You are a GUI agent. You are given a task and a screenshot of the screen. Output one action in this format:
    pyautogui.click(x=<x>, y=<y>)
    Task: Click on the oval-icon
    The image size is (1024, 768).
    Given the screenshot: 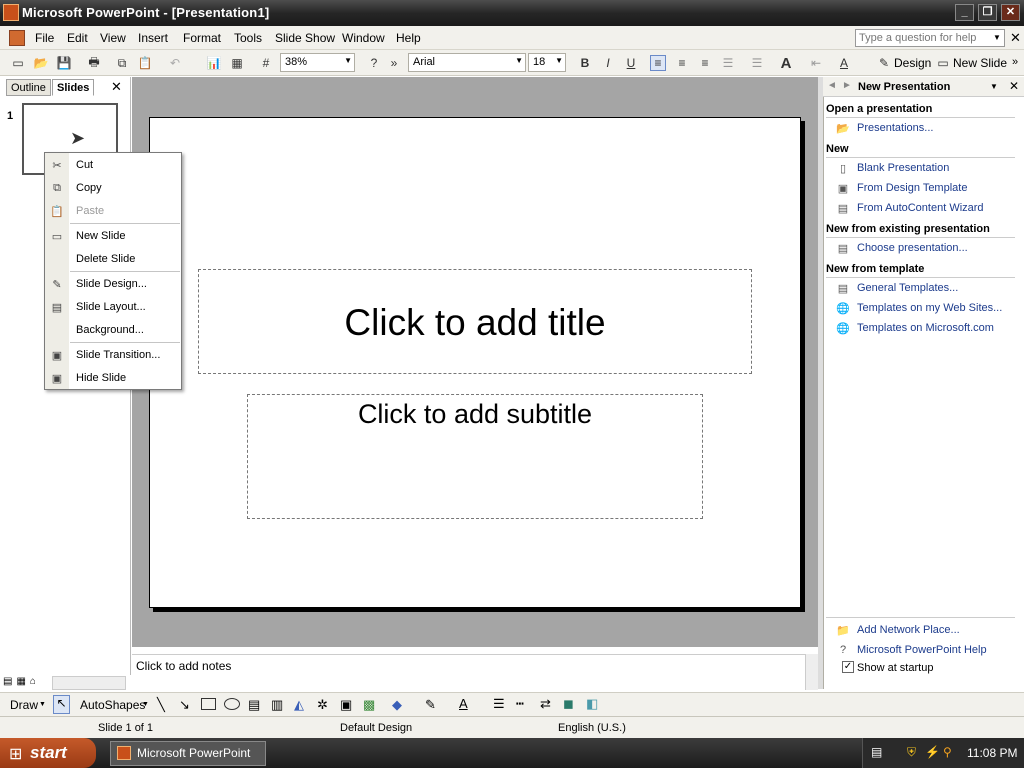 What is the action you would take?
    pyautogui.click(x=232, y=704)
    